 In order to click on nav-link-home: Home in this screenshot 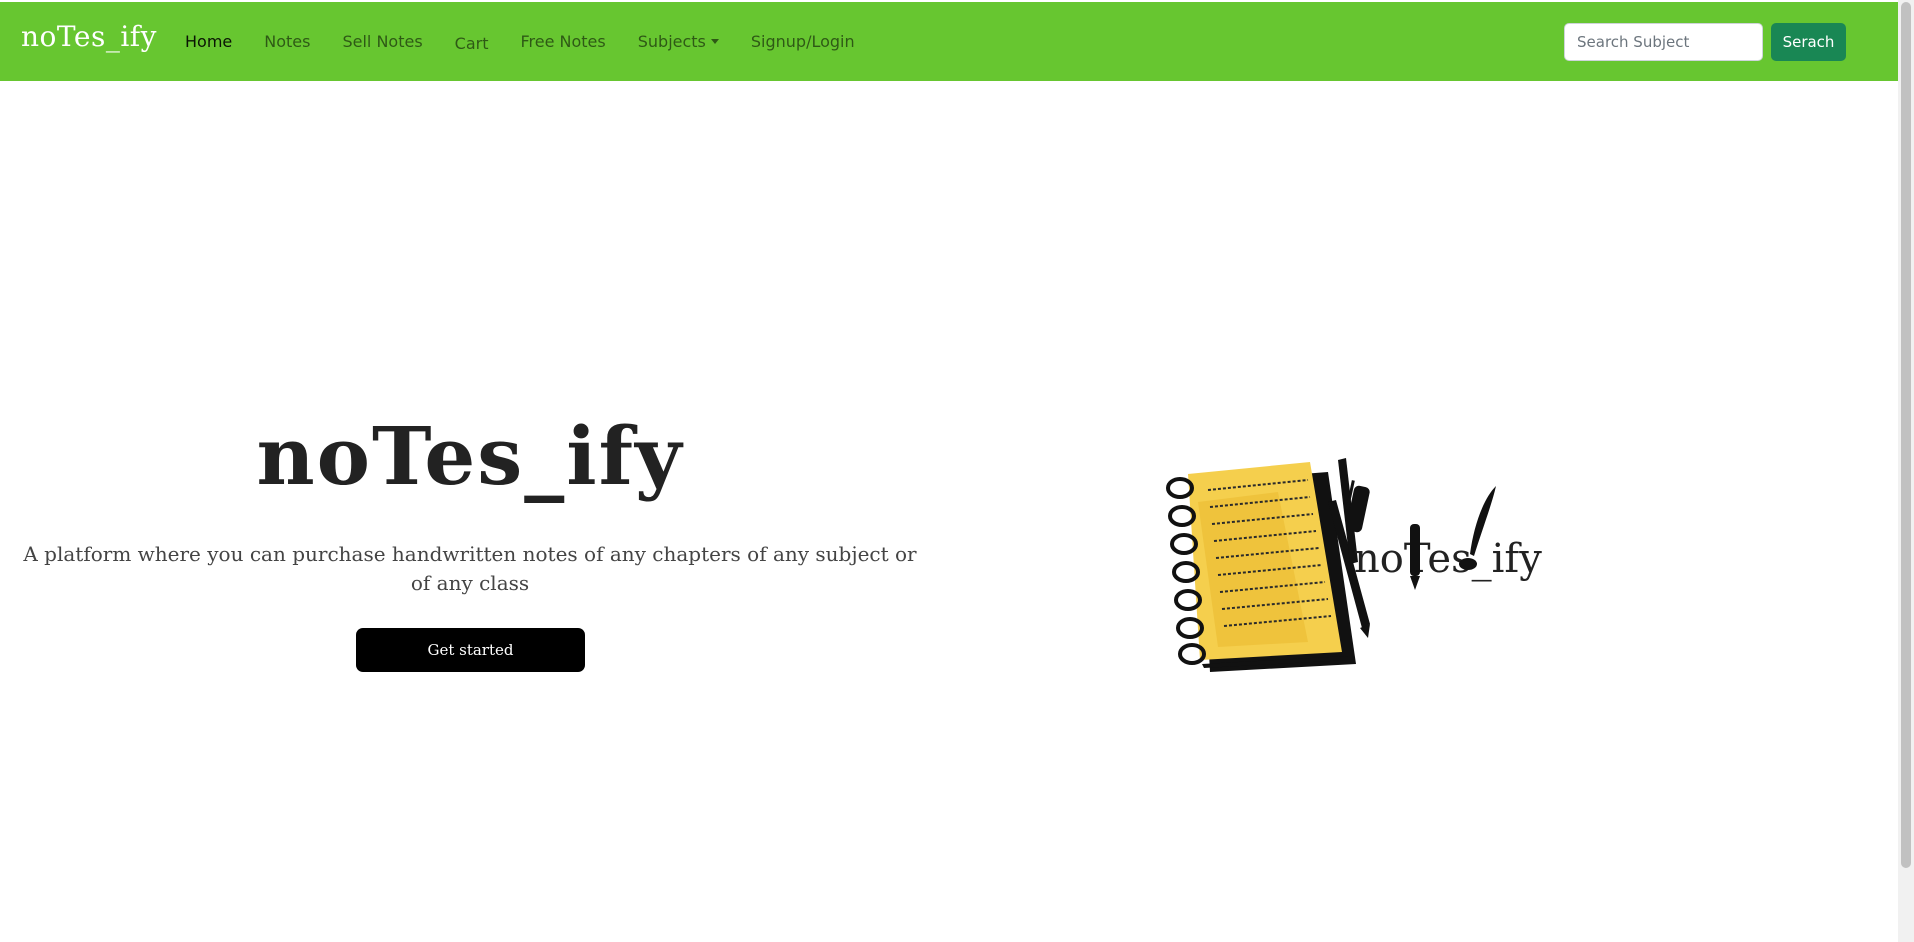, I will do `click(208, 41)`.